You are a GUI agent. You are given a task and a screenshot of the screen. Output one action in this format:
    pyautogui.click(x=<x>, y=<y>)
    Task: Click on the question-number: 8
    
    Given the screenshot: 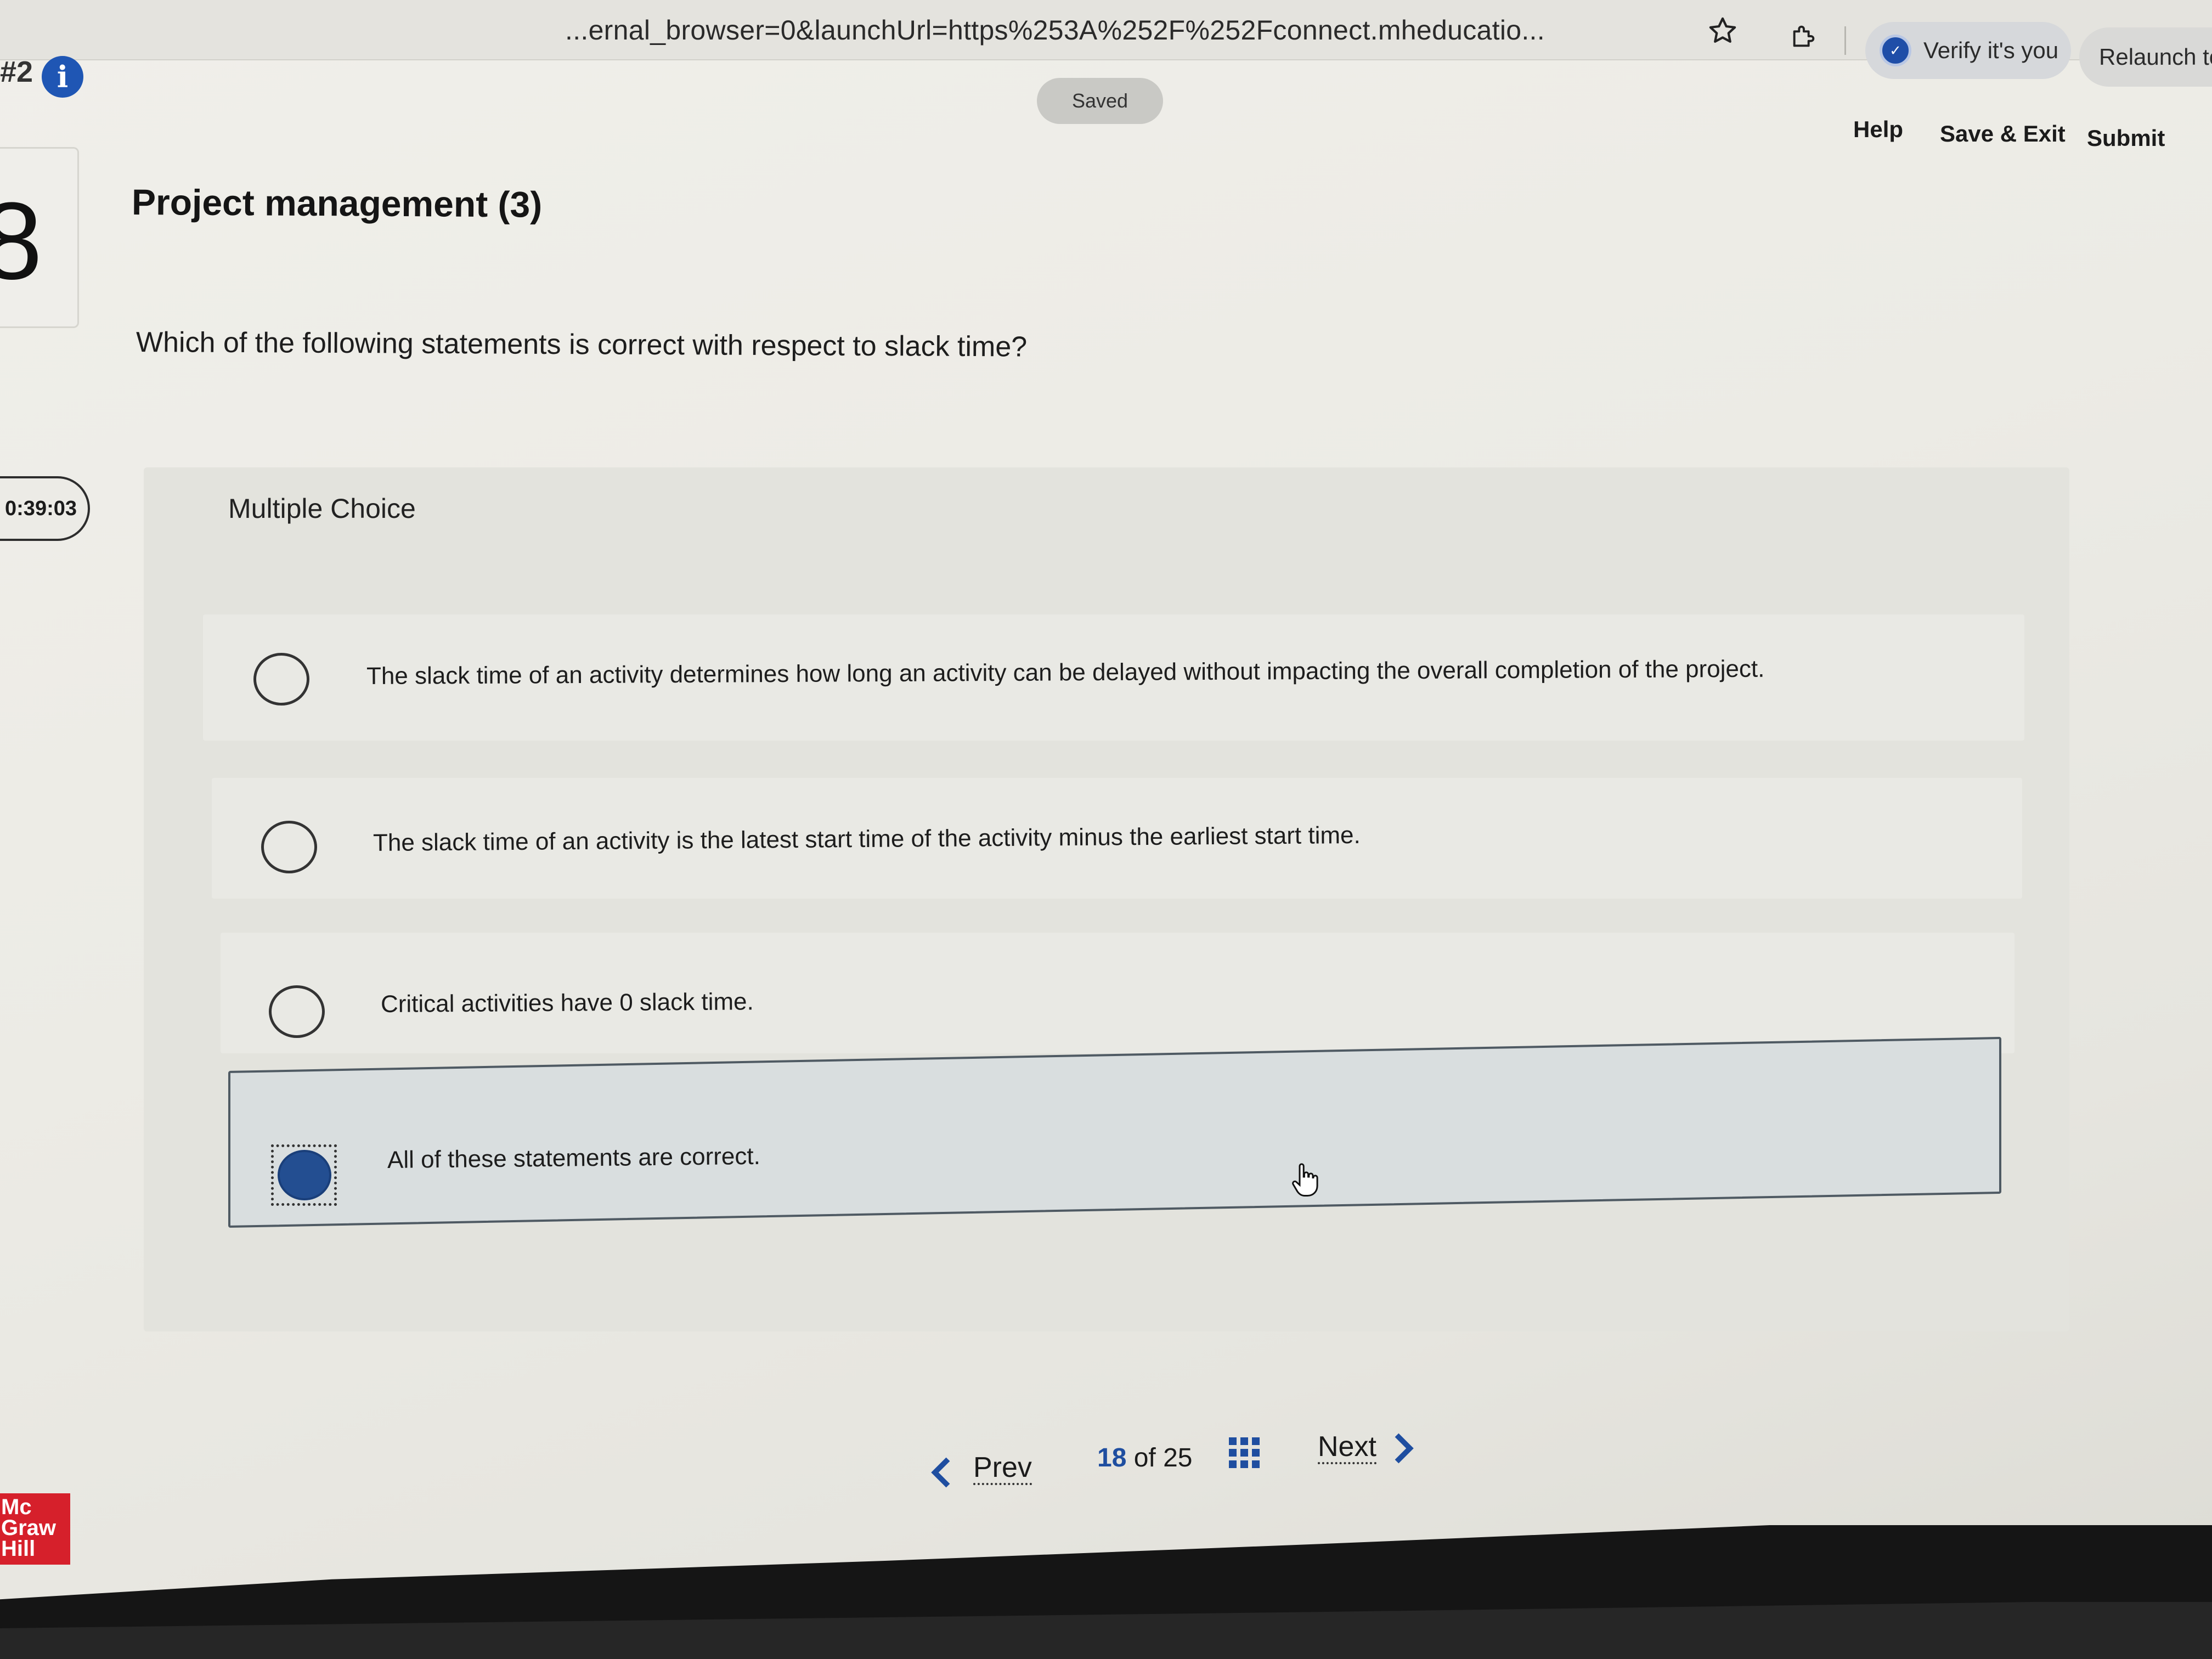 What is the action you would take?
    pyautogui.click(x=21, y=241)
    